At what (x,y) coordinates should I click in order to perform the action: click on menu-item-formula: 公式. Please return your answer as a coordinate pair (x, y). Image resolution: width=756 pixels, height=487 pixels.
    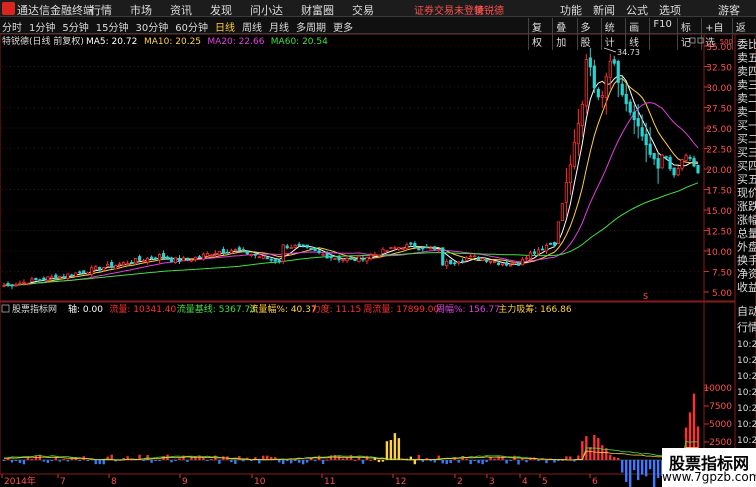
    Looking at the image, I should click on (637, 10).